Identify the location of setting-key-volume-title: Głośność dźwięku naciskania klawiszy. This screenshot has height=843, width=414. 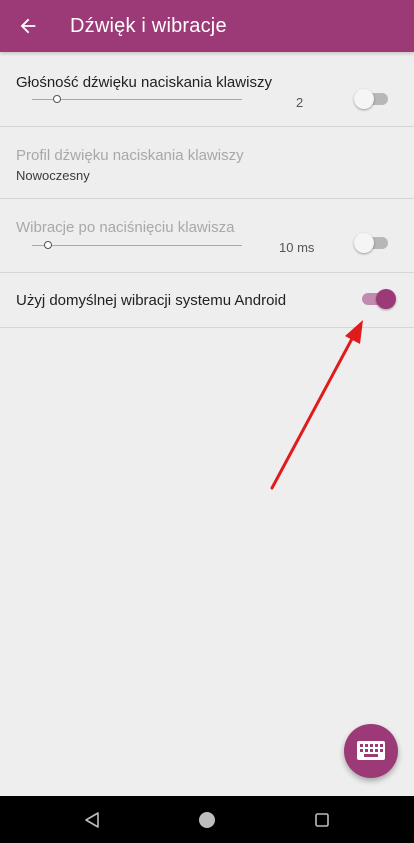
(144, 82).